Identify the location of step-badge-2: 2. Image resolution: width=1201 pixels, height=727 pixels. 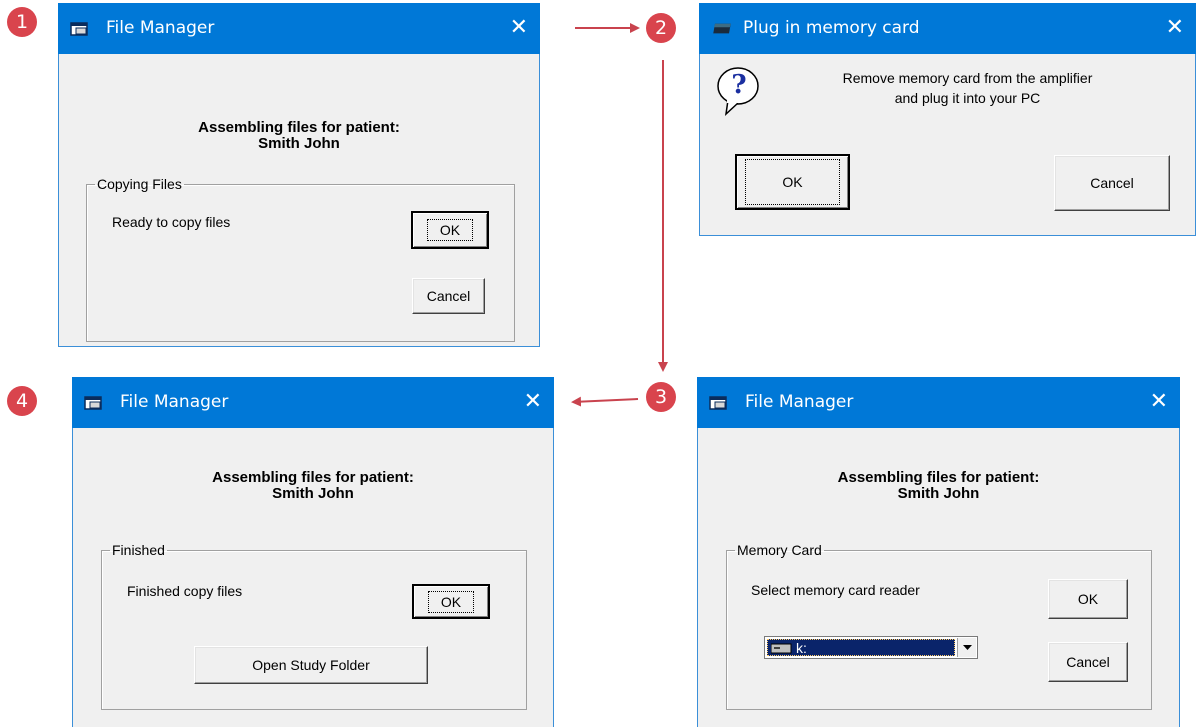
(661, 28).